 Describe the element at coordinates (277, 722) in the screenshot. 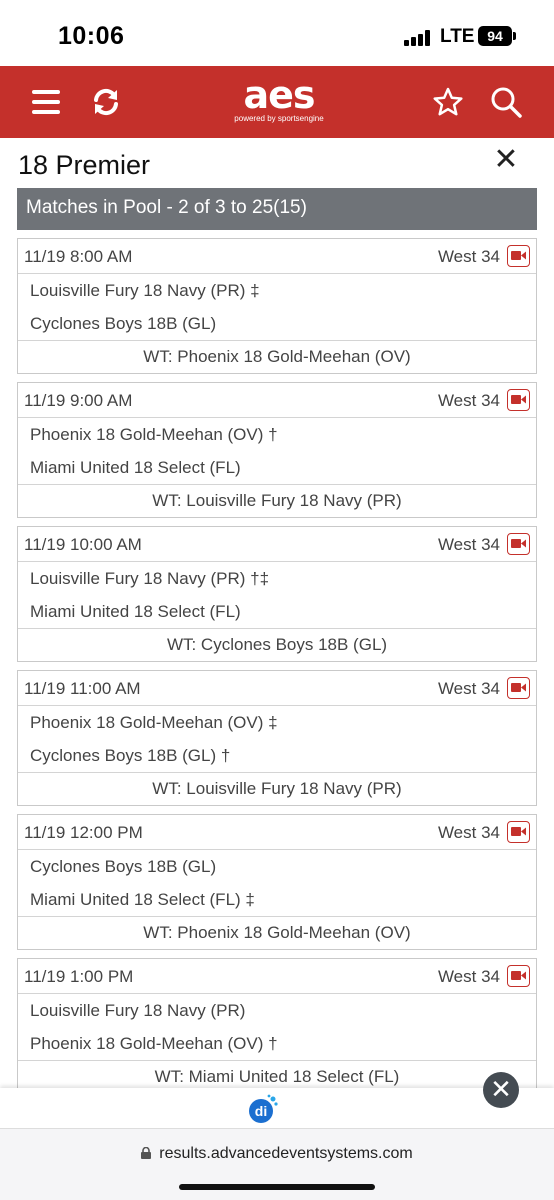

I see `team-1: Phoenix 18 Gold-Meehan (OV) ‡` at that location.